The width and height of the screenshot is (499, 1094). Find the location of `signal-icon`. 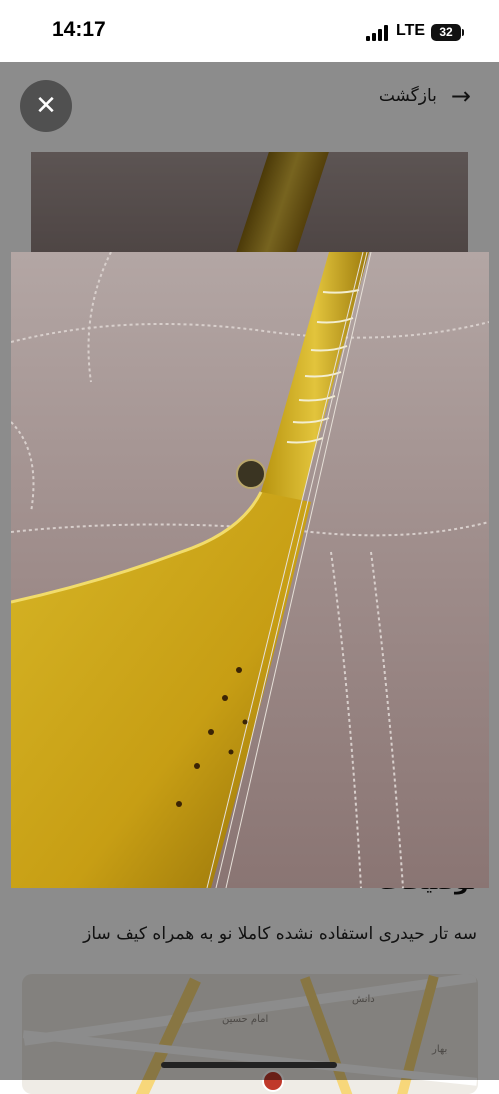

signal-icon is located at coordinates (378, 33).